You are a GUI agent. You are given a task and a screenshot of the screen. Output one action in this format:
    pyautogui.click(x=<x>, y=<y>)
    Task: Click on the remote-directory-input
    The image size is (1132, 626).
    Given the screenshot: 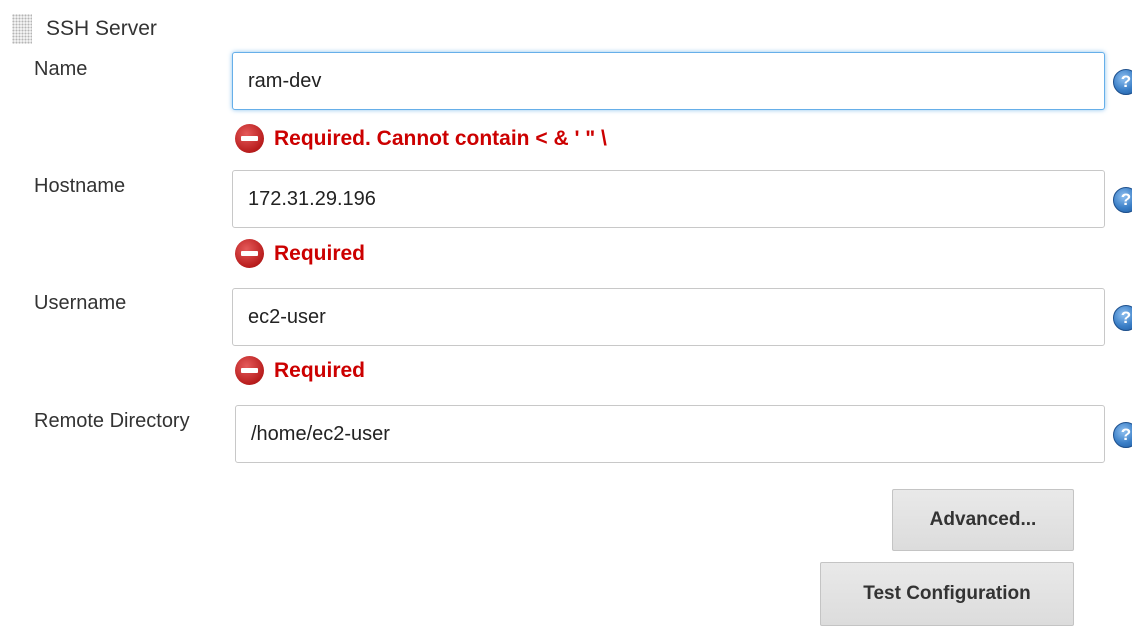 What is the action you would take?
    pyautogui.click(x=670, y=434)
    